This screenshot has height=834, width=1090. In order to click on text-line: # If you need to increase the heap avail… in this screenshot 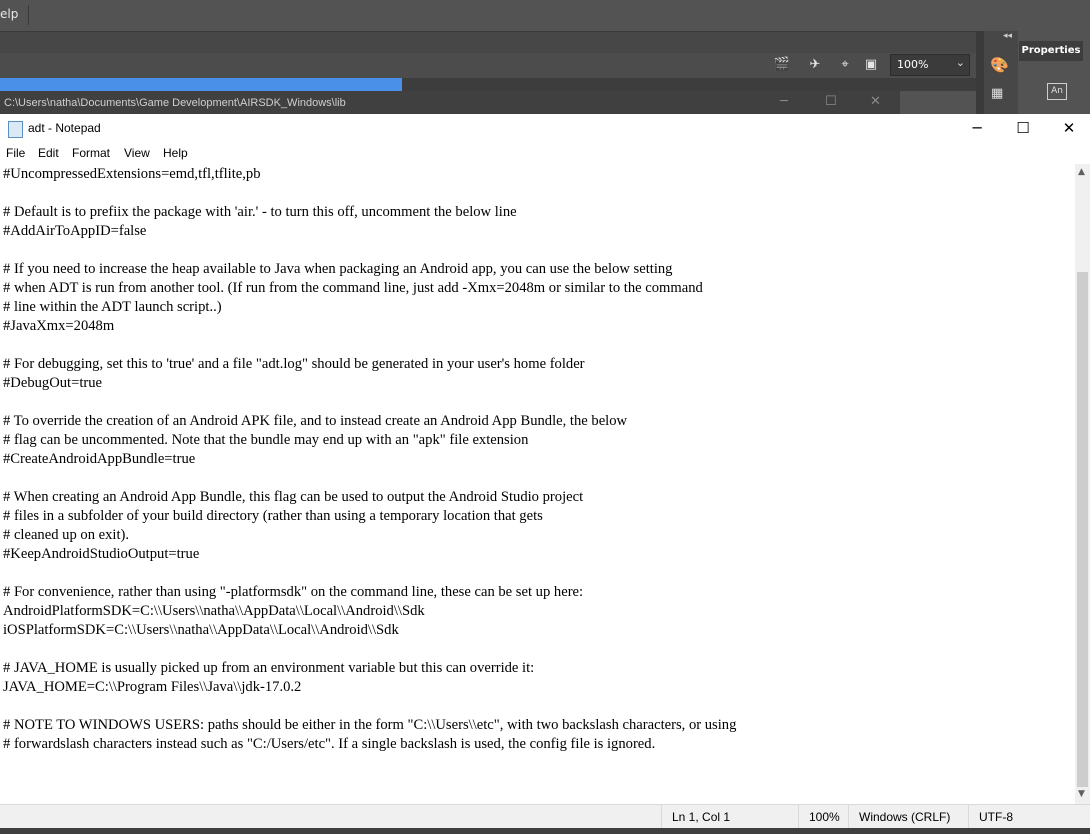, I will do `click(338, 269)`.